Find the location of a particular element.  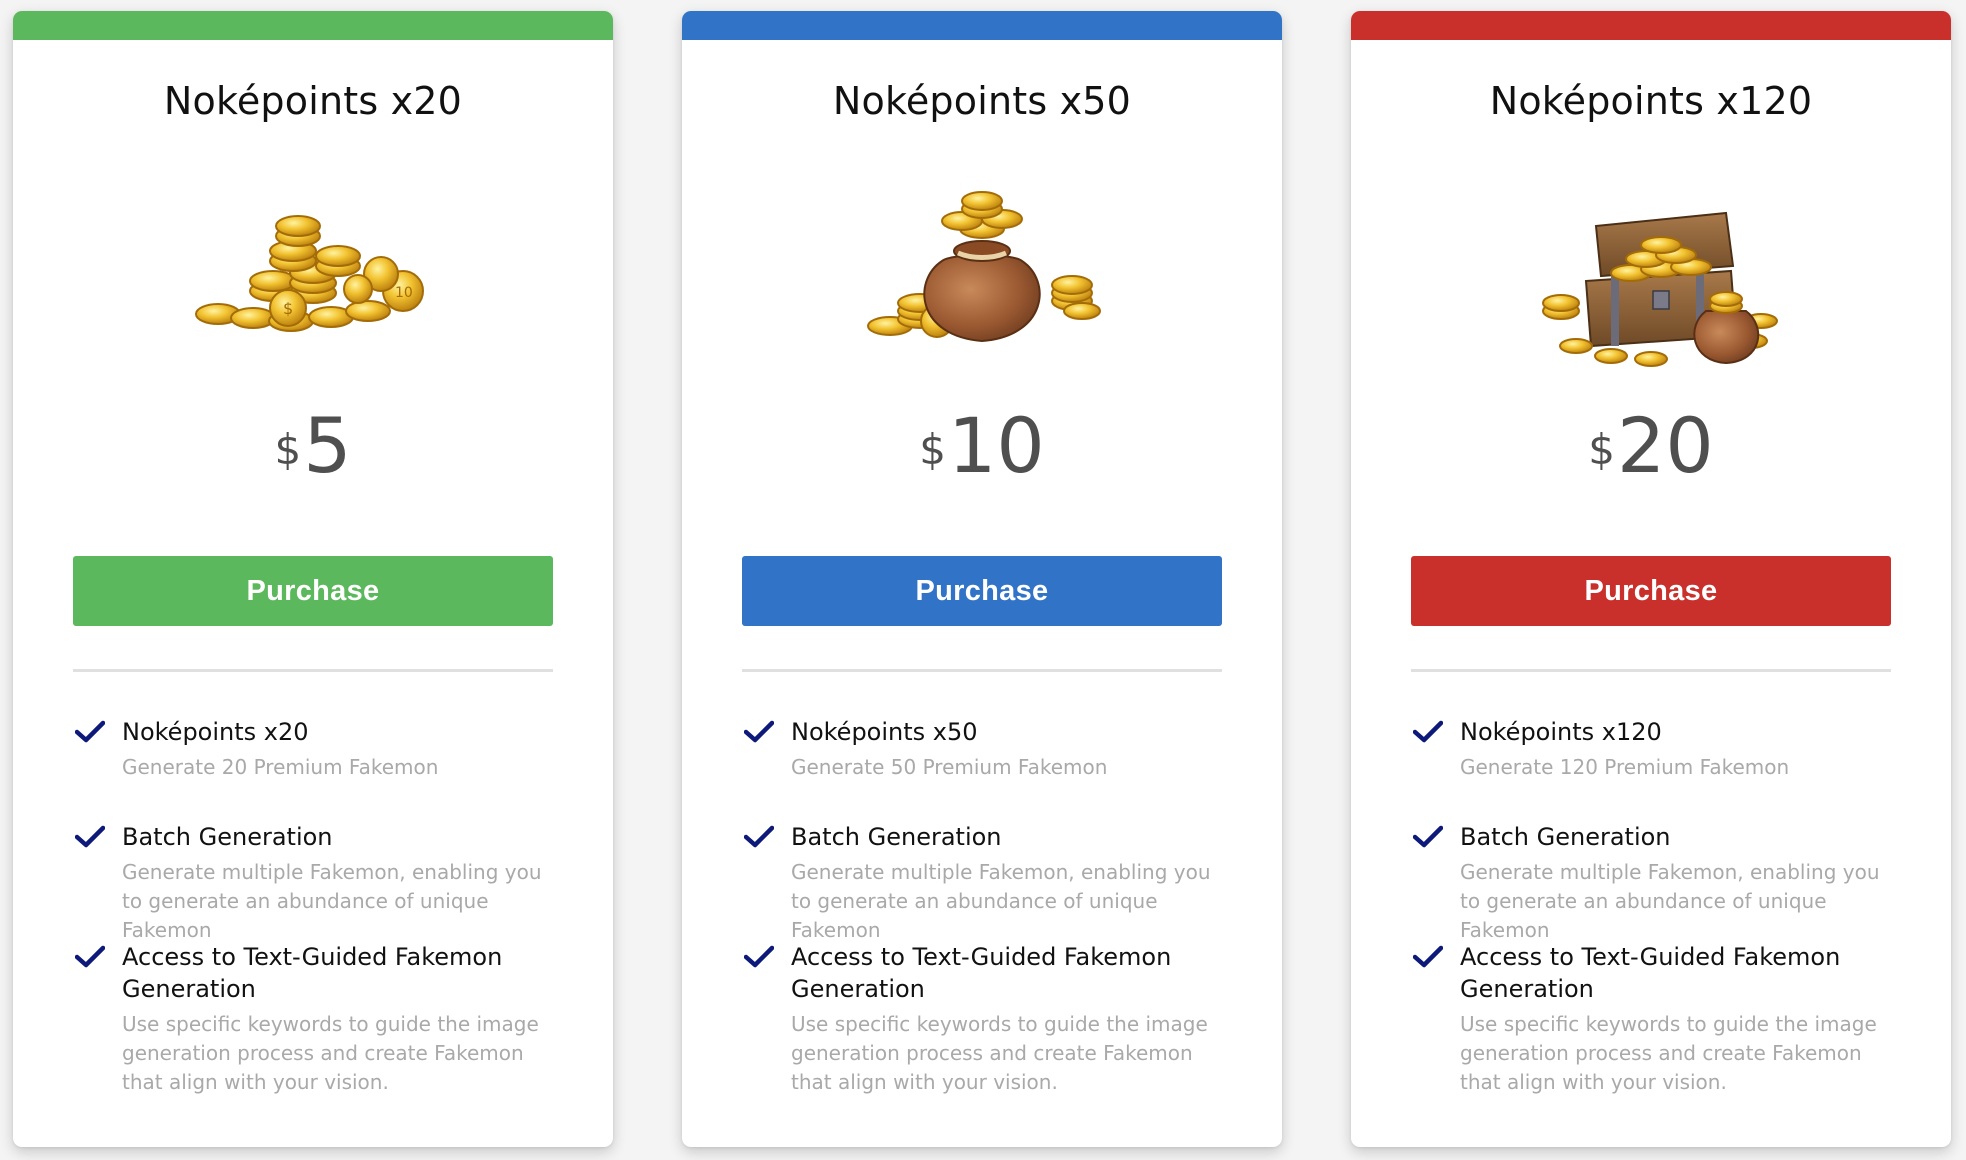

plan-price: $20 is located at coordinates (1651, 446).